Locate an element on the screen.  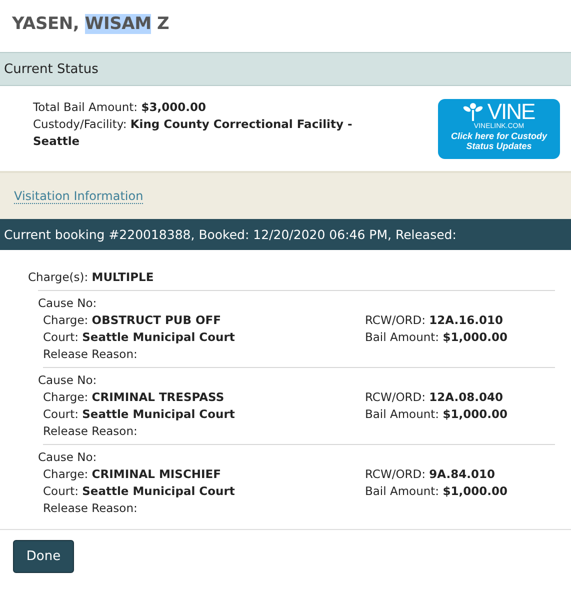
status-text: Custody/Facility: King County Correctional Facility - Seattle is located at coordinates (193, 133).